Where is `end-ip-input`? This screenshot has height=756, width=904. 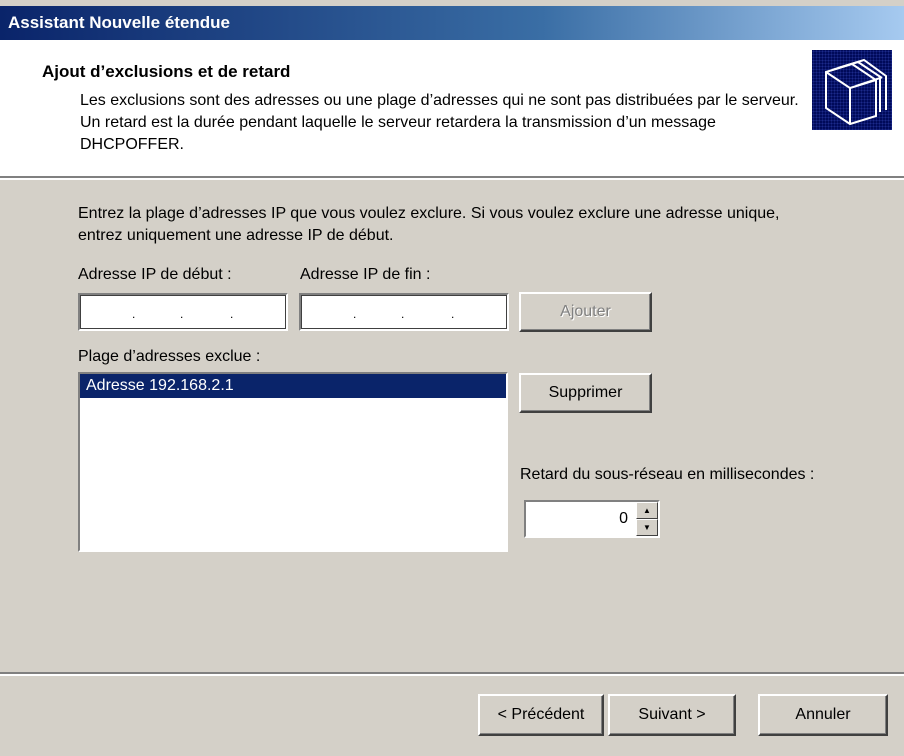
end-ip-input is located at coordinates (404, 312).